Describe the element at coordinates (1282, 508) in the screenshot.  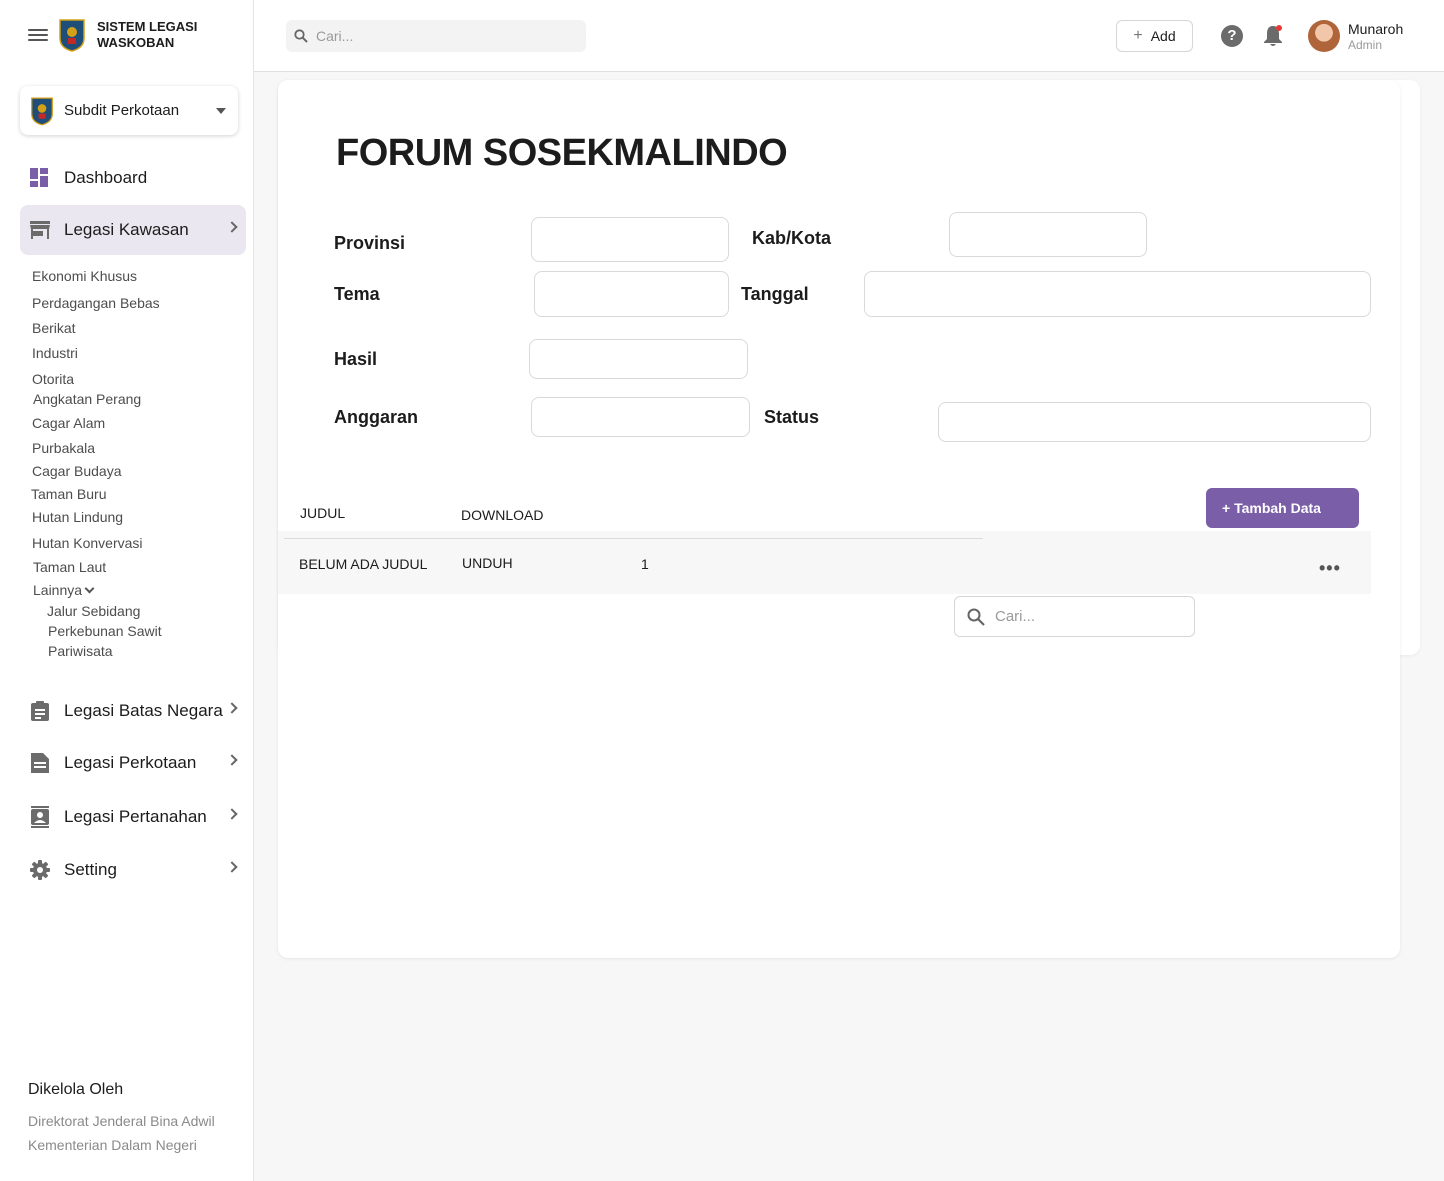
I see `tambah-data-button: + Tambah Data` at that location.